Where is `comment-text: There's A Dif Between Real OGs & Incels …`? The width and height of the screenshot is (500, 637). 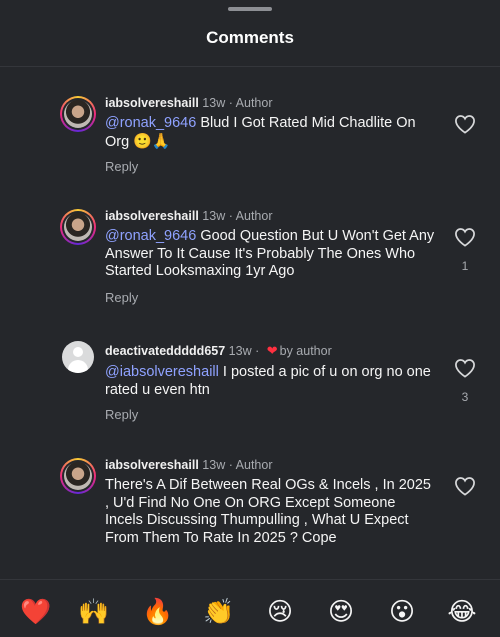
comment-text: There's A Dif Between Real OGs & Incels … is located at coordinates (270, 512).